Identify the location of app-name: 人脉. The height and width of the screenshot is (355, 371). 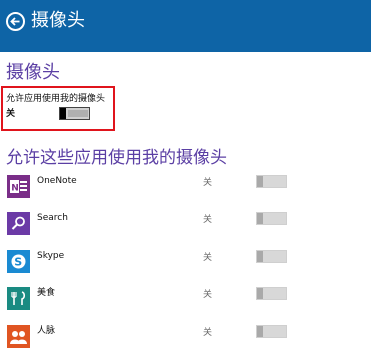
(46, 331).